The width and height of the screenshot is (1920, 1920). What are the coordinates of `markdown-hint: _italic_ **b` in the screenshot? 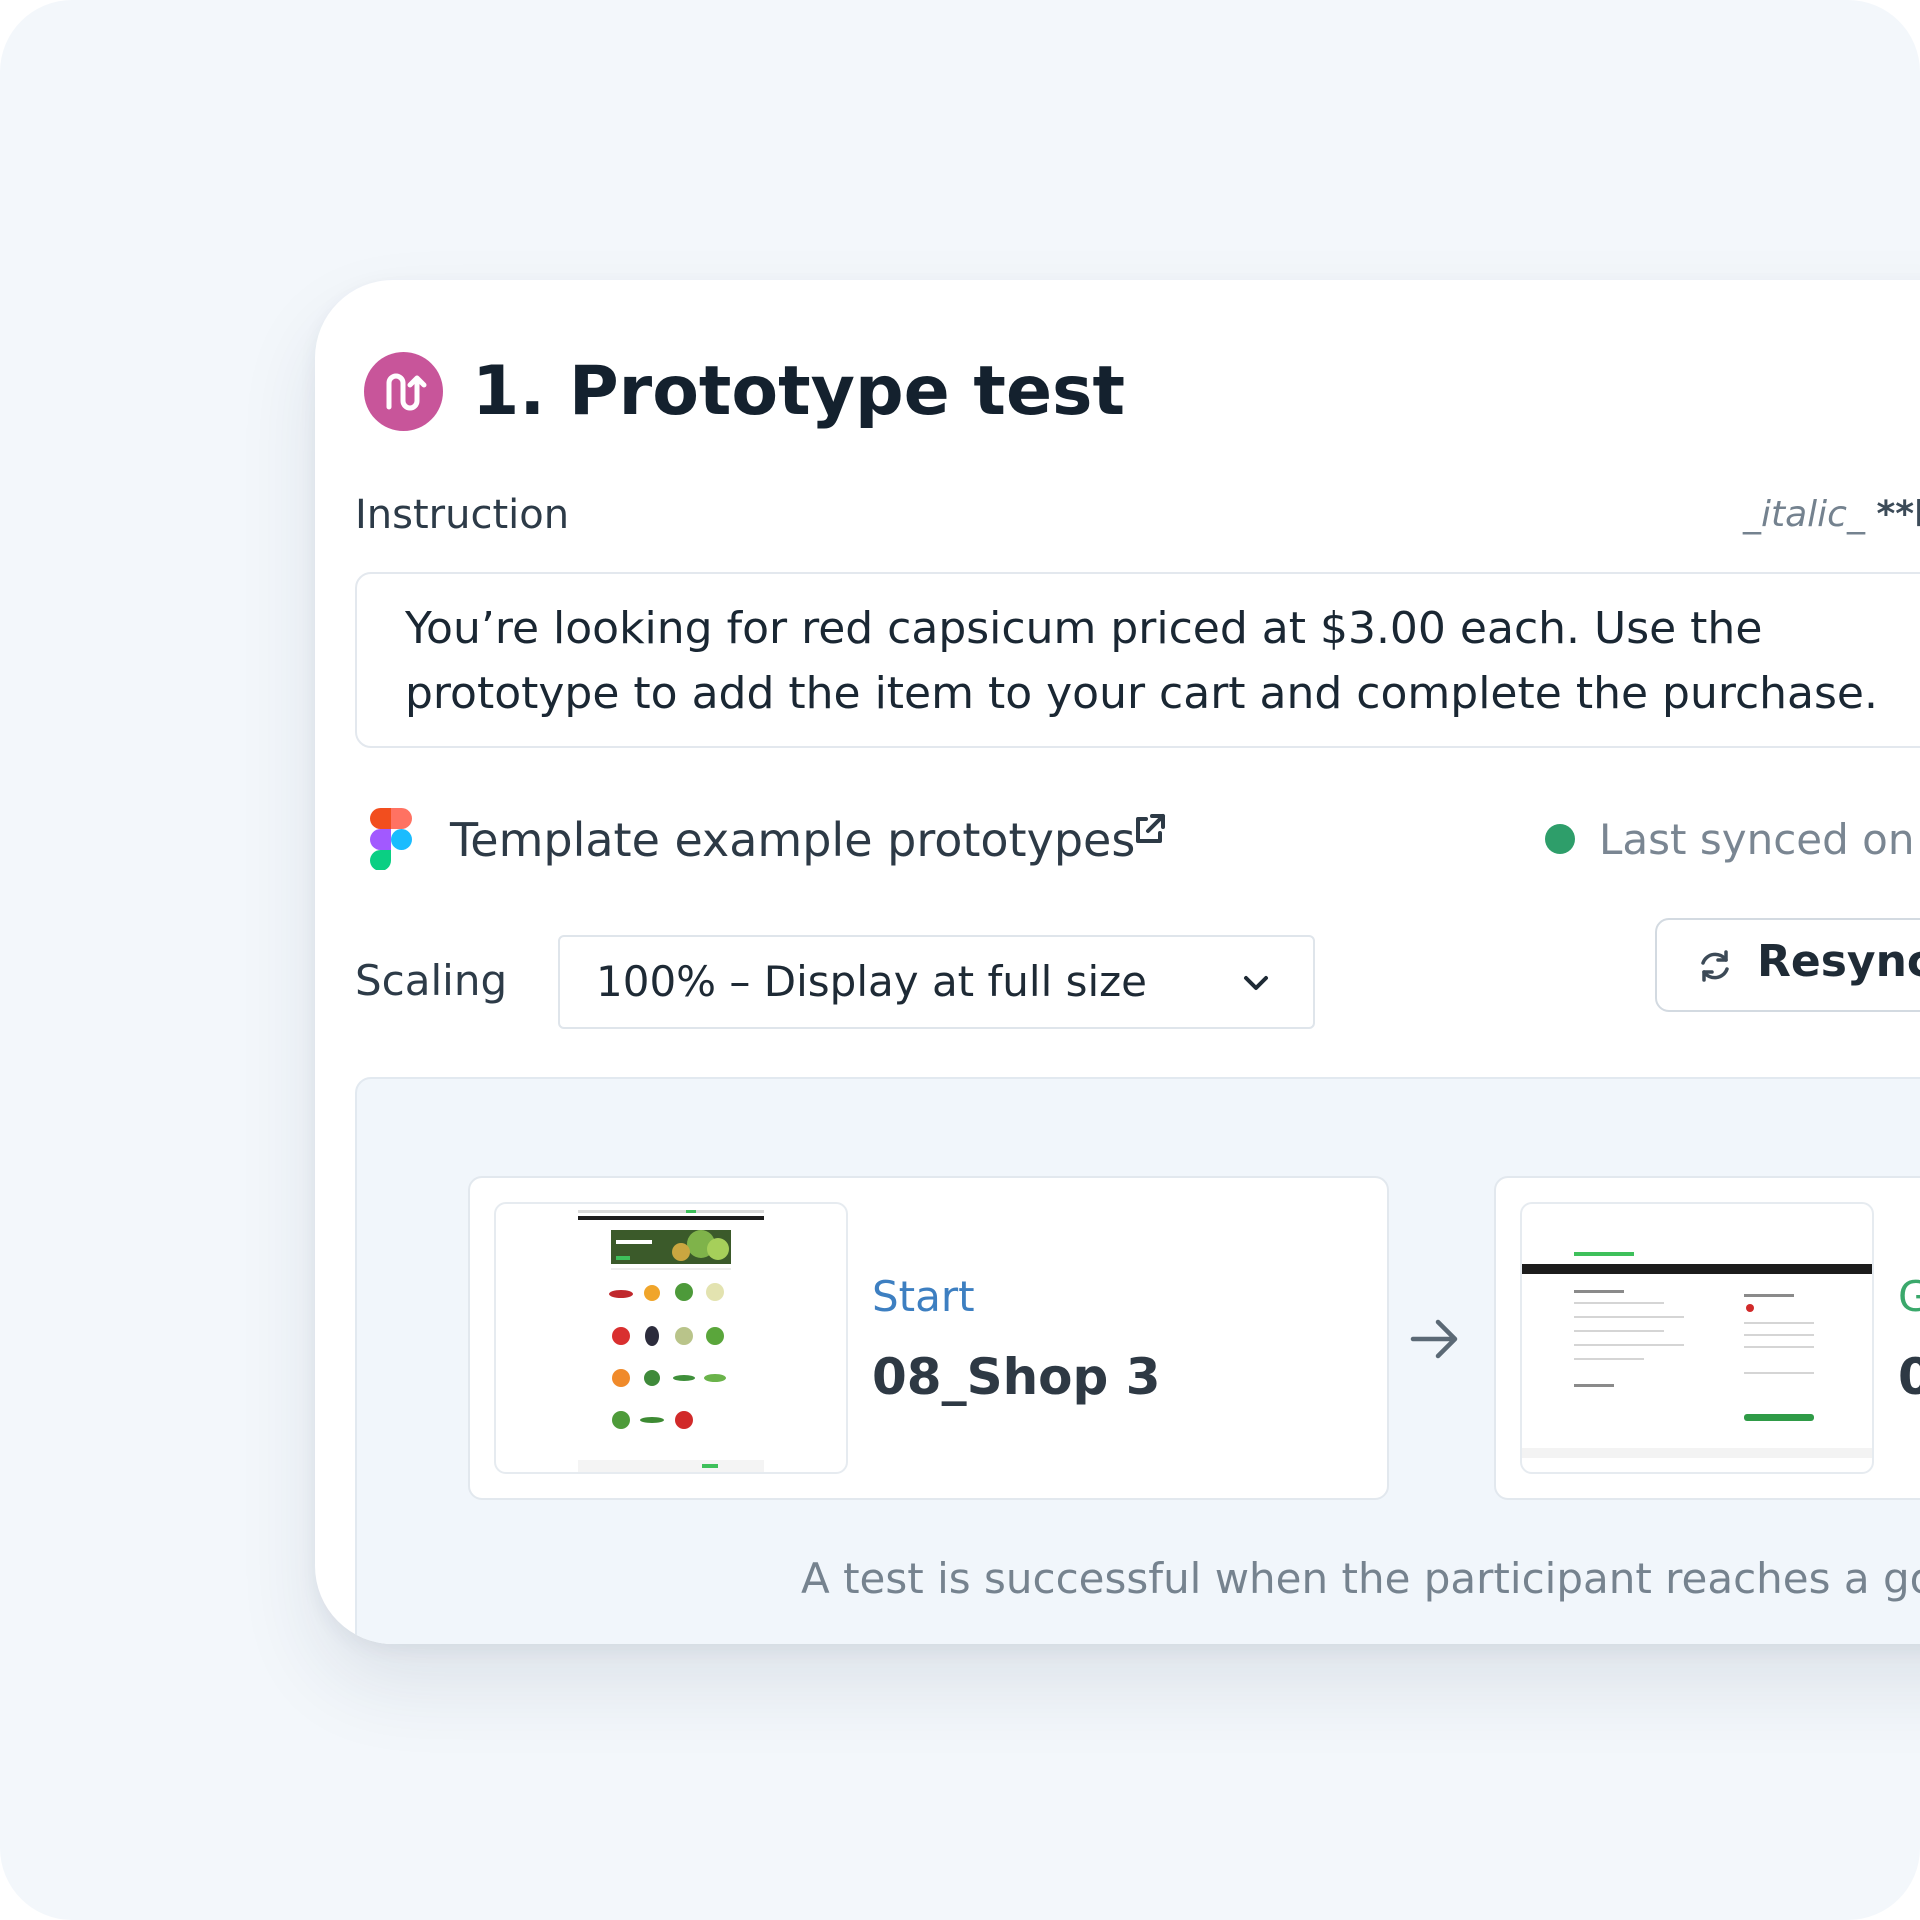 It's located at (1831, 514).